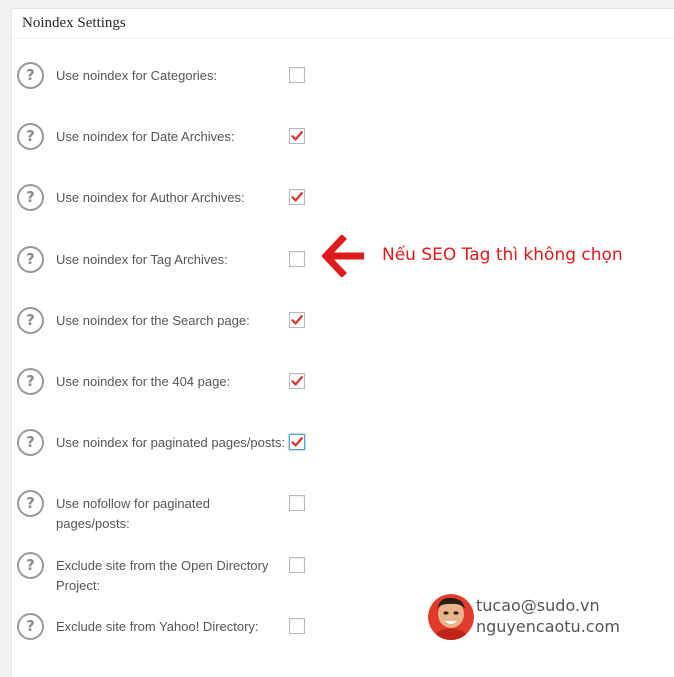  I want to click on watermark-site: nguyencaotu.com, so click(548, 626).